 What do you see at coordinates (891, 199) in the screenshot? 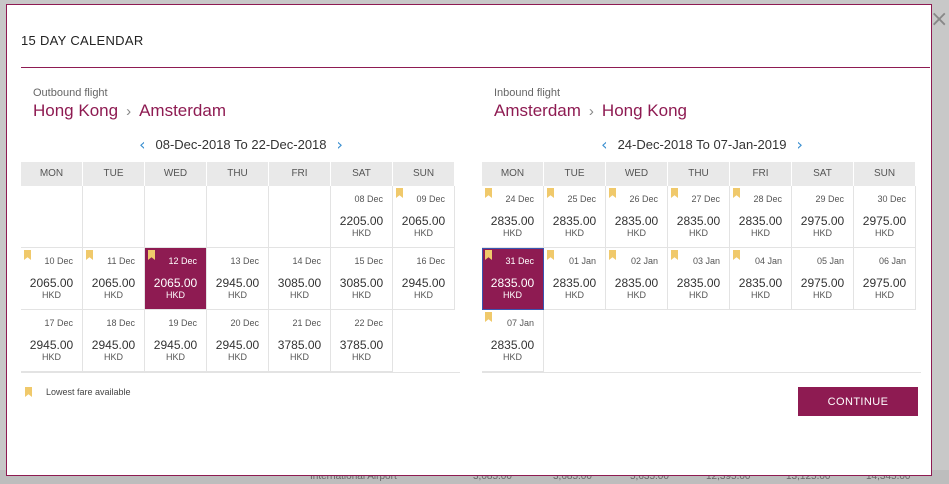
I see `day-date: 30 Dec` at bounding box center [891, 199].